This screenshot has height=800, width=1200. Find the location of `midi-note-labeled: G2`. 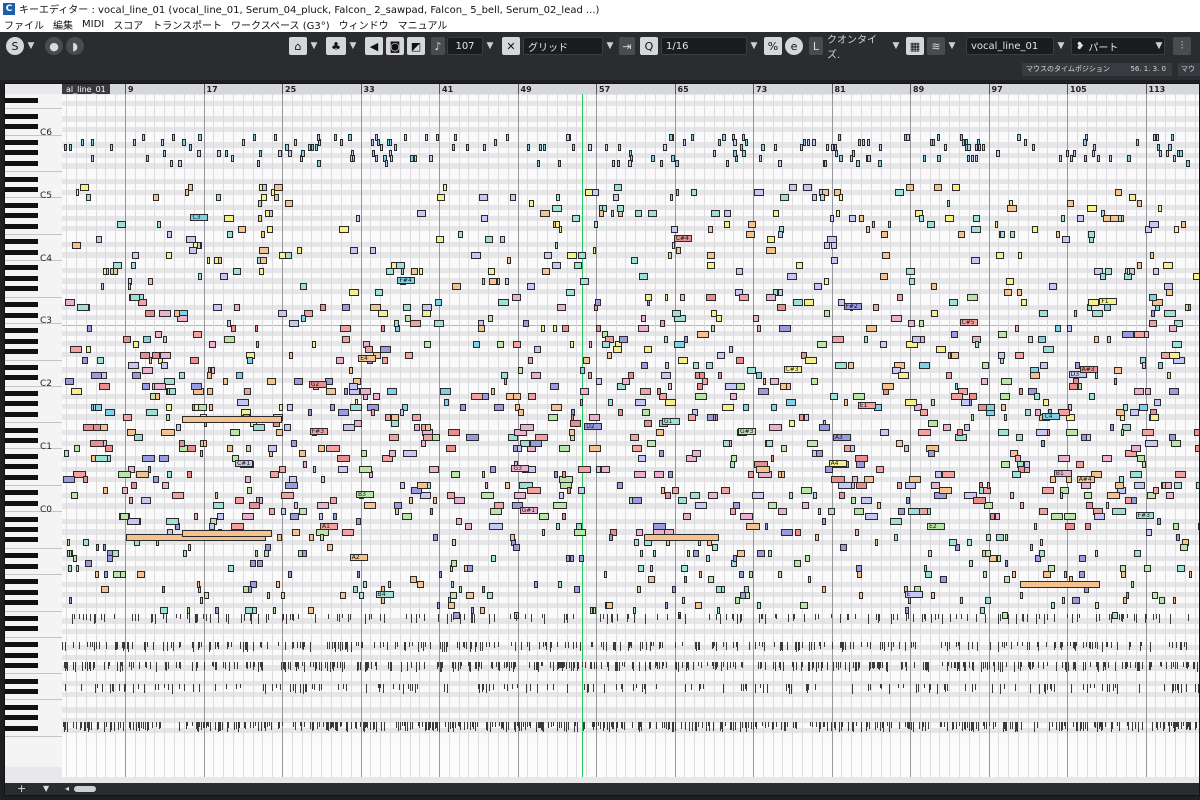

midi-note-labeled: G2 is located at coordinates (317, 385).